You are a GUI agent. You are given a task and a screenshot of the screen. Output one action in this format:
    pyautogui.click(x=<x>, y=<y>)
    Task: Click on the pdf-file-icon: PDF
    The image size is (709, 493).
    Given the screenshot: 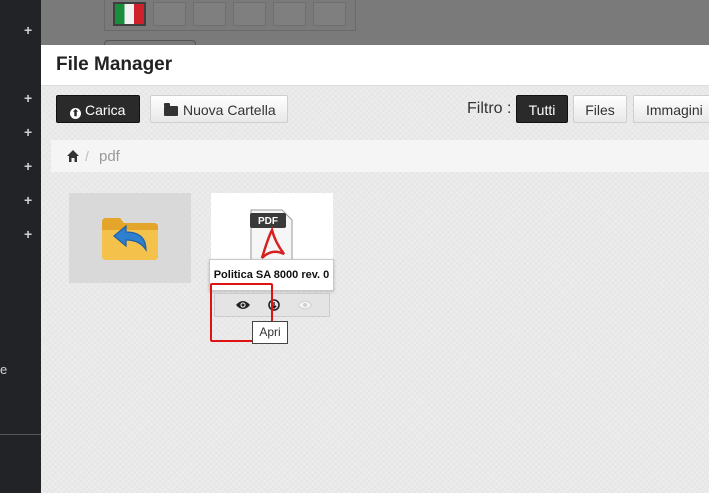 What is the action you would take?
    pyautogui.click(x=271, y=236)
    